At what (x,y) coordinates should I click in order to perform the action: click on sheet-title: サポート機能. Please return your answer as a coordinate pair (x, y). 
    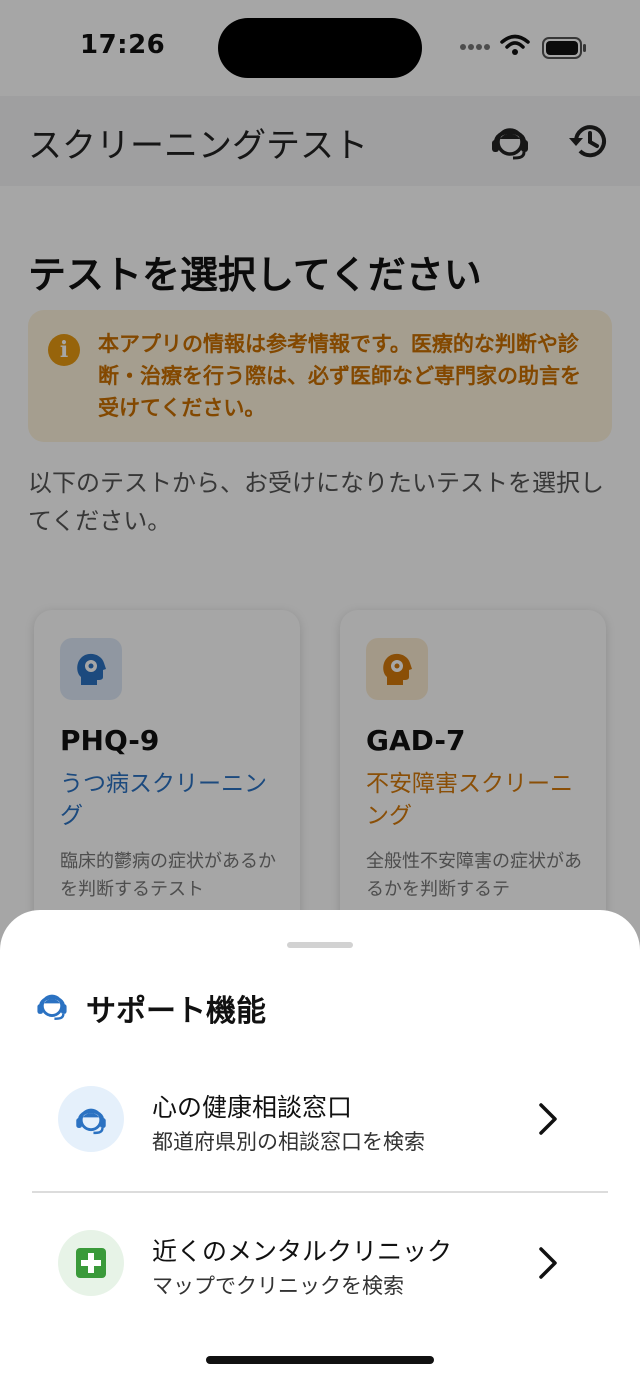
    Looking at the image, I should click on (176, 1011).